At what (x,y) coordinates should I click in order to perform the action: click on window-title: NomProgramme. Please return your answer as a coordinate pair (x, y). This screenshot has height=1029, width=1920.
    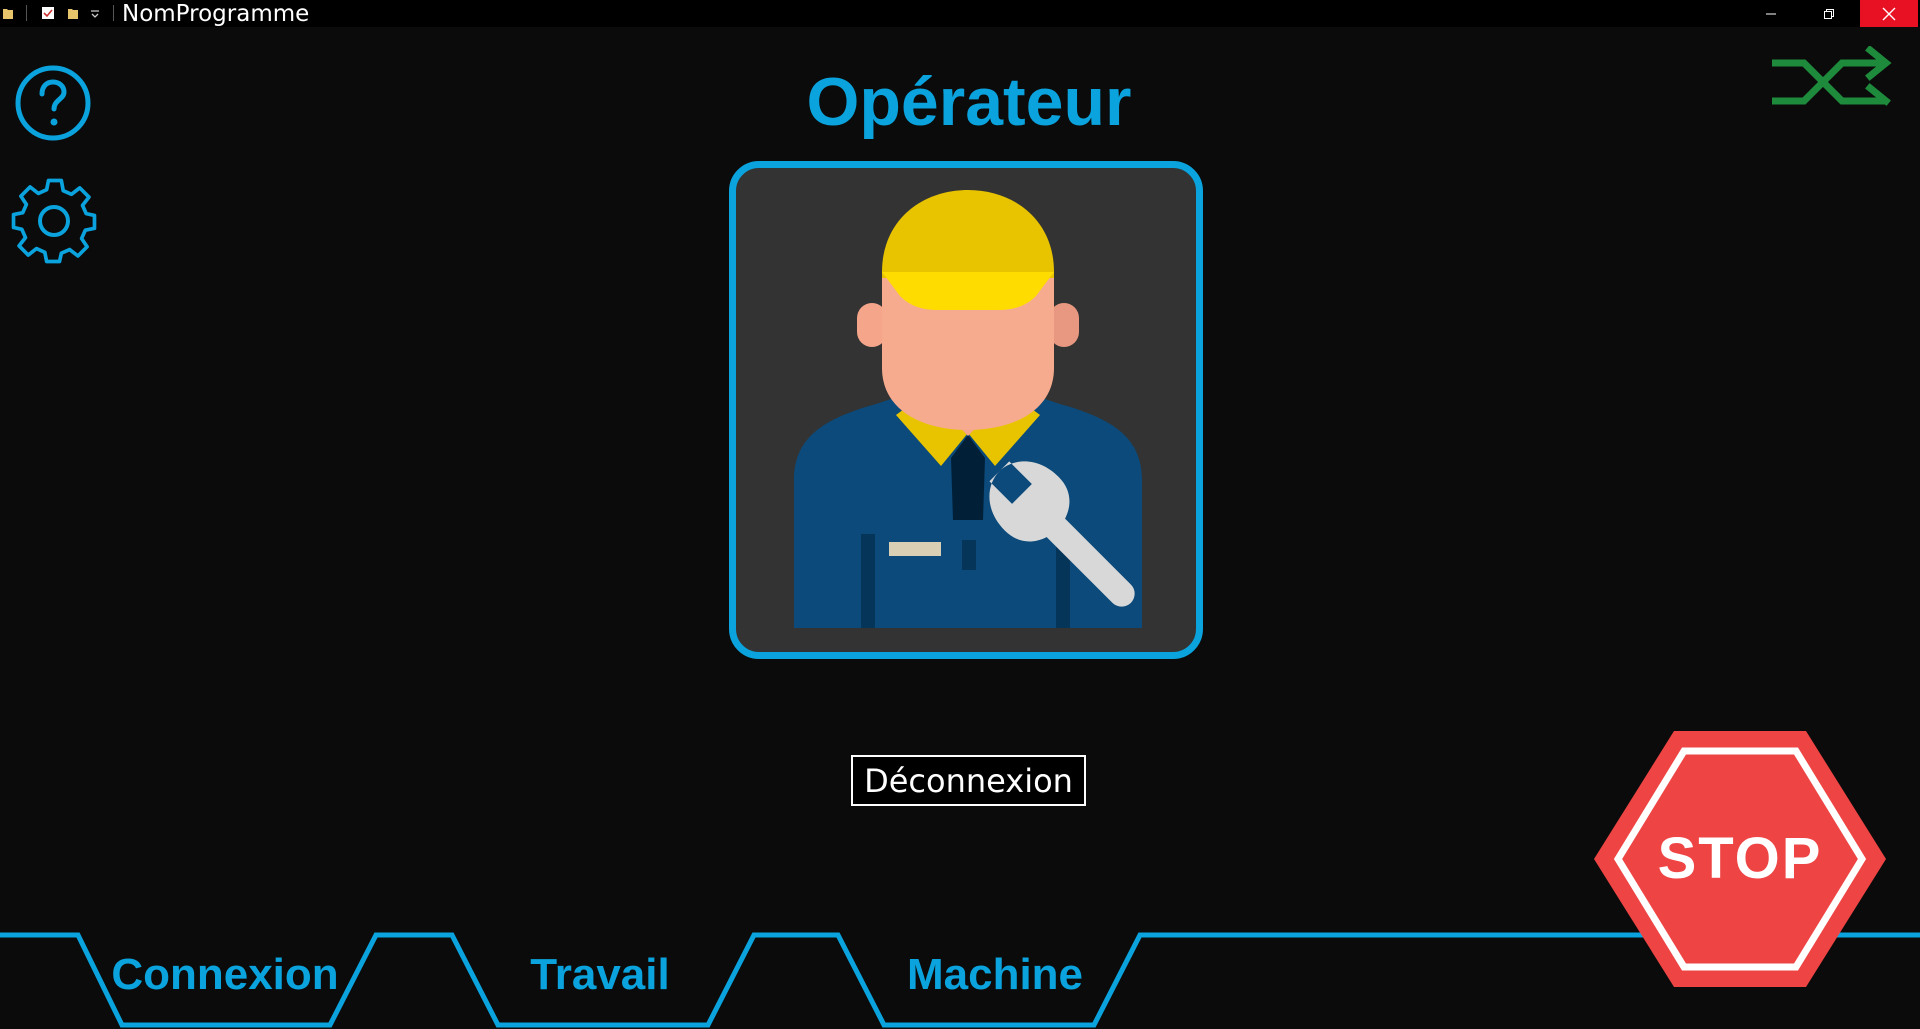
    Looking at the image, I should click on (216, 14).